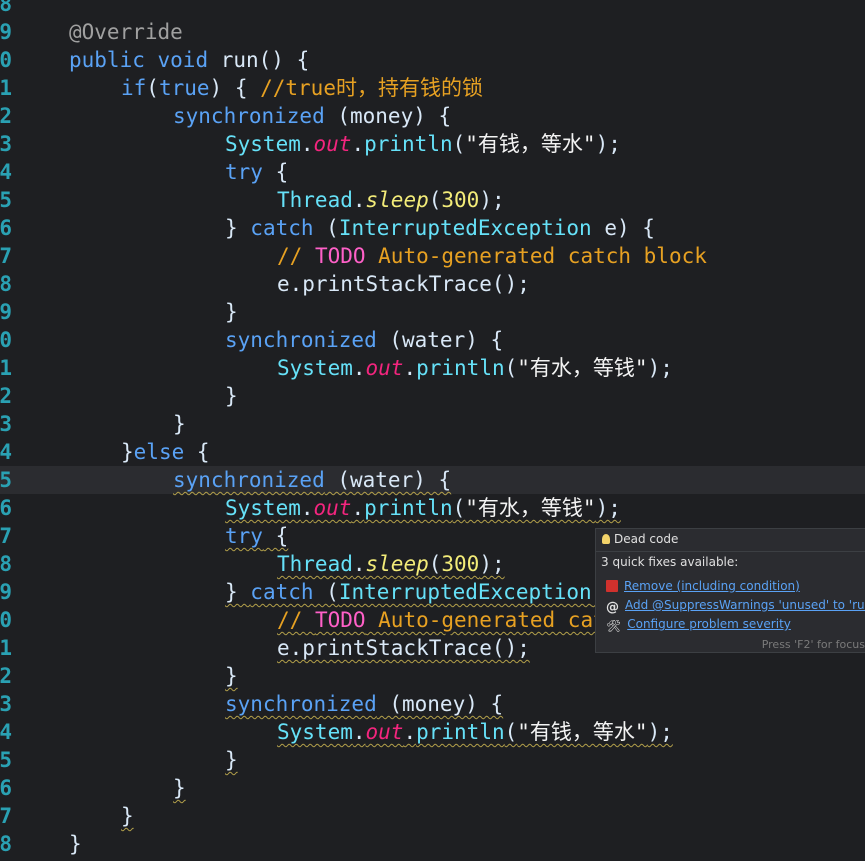  What do you see at coordinates (709, 624) in the screenshot?
I see `quick-fix-configure-link: Configure problem severity` at bounding box center [709, 624].